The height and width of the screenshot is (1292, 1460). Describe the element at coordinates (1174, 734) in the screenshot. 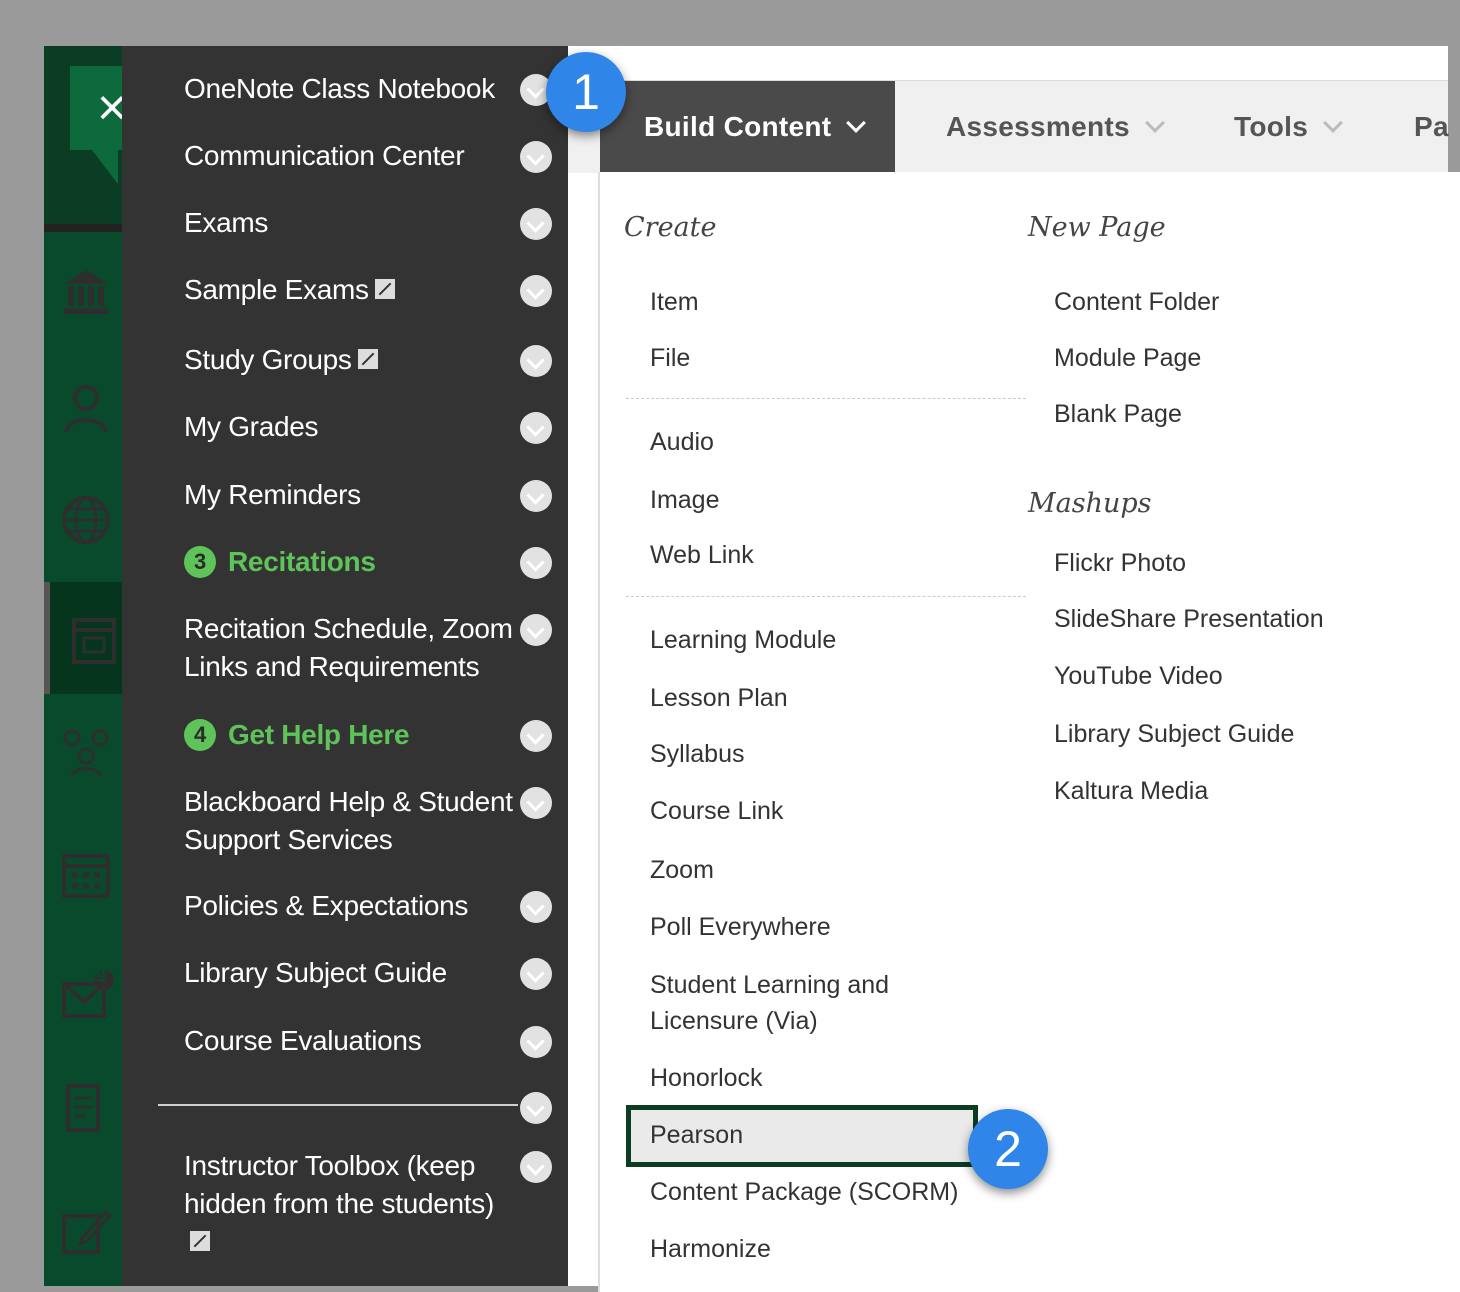

I see `mashup-item-library-guide: Library Subject Guide` at that location.